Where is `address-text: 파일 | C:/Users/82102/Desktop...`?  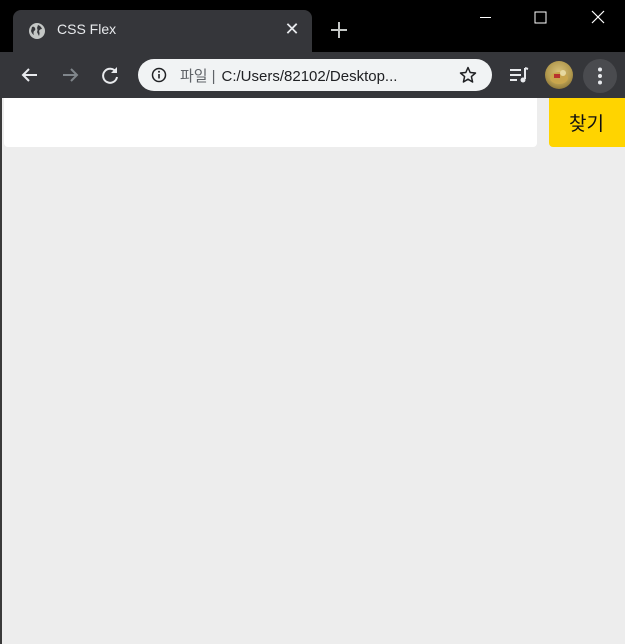 address-text: 파일 | C:/Users/82102/Desktop... is located at coordinates (288, 75).